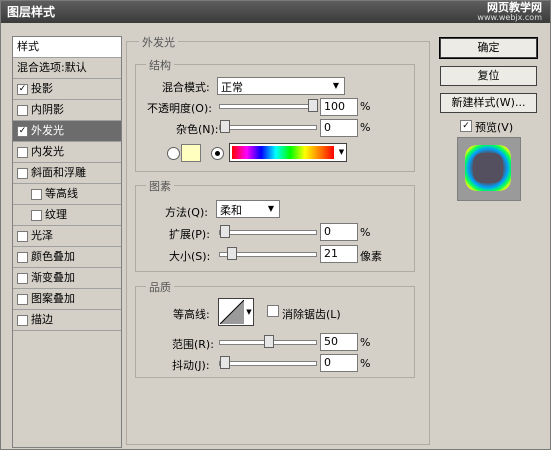  Describe the element at coordinates (191, 314) in the screenshot. I see `contour-label: 等高线:` at that location.